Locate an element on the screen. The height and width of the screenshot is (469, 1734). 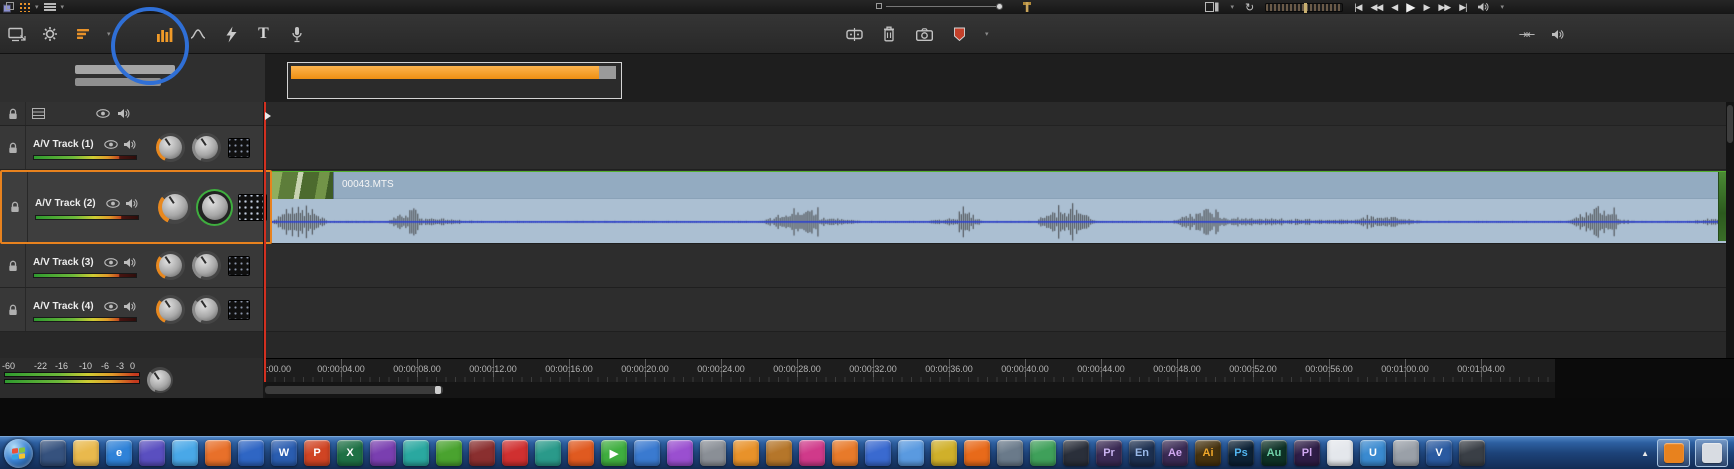
start-button is located at coordinates (18, 453).